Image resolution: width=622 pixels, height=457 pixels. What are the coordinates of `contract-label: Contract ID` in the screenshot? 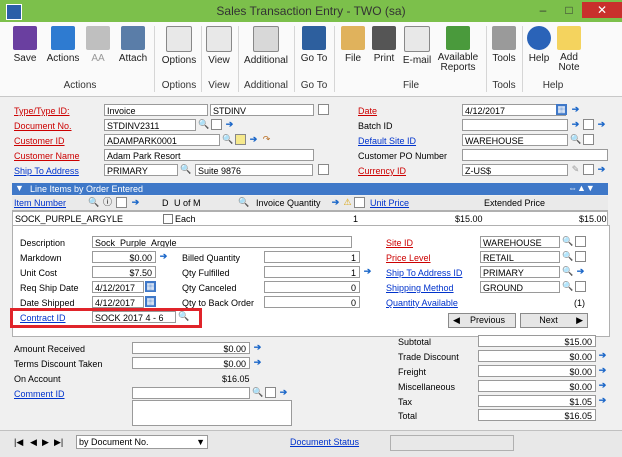 It's located at (43, 318).